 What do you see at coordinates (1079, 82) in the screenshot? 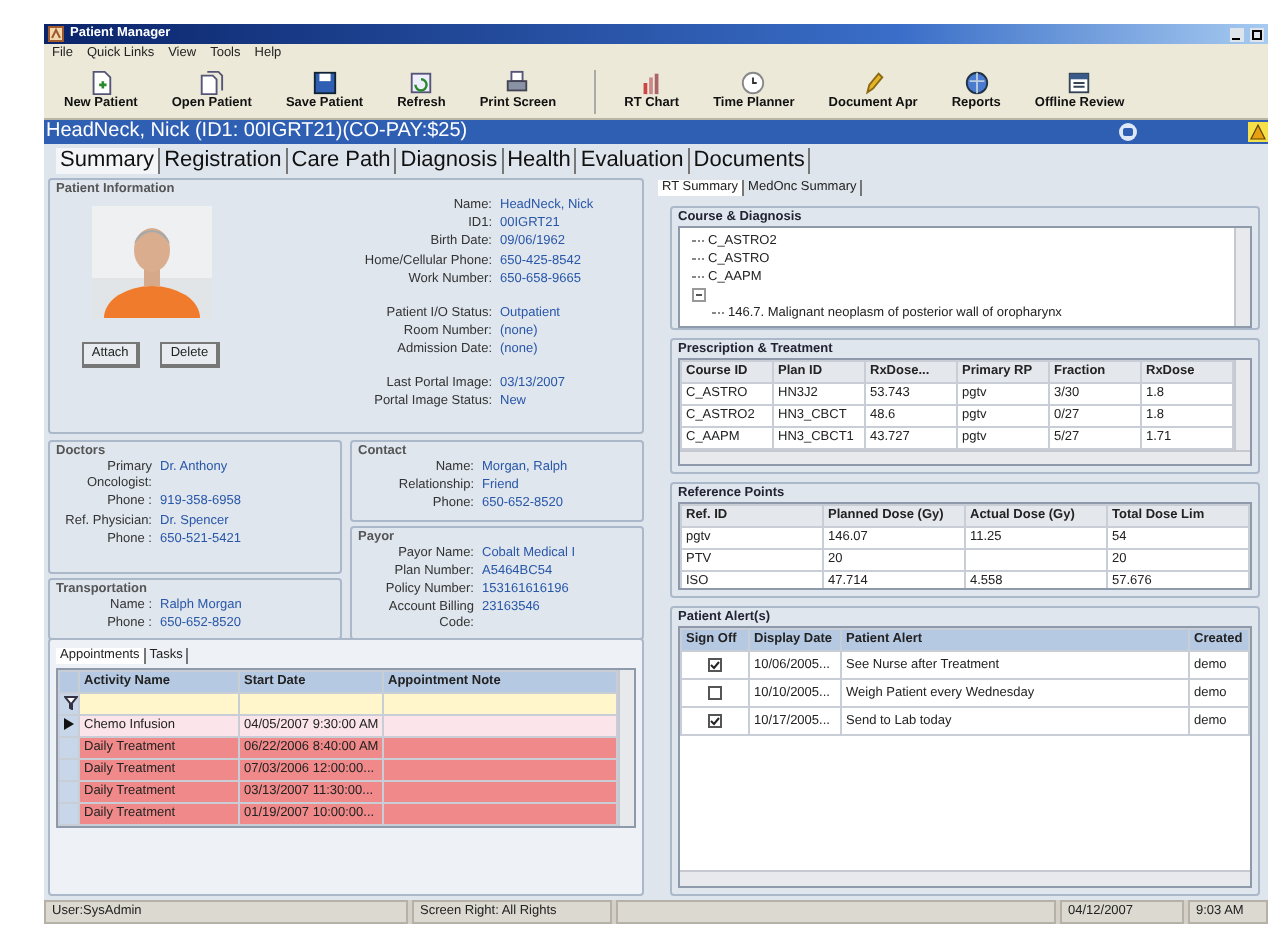
I see `calendar-icon` at bounding box center [1079, 82].